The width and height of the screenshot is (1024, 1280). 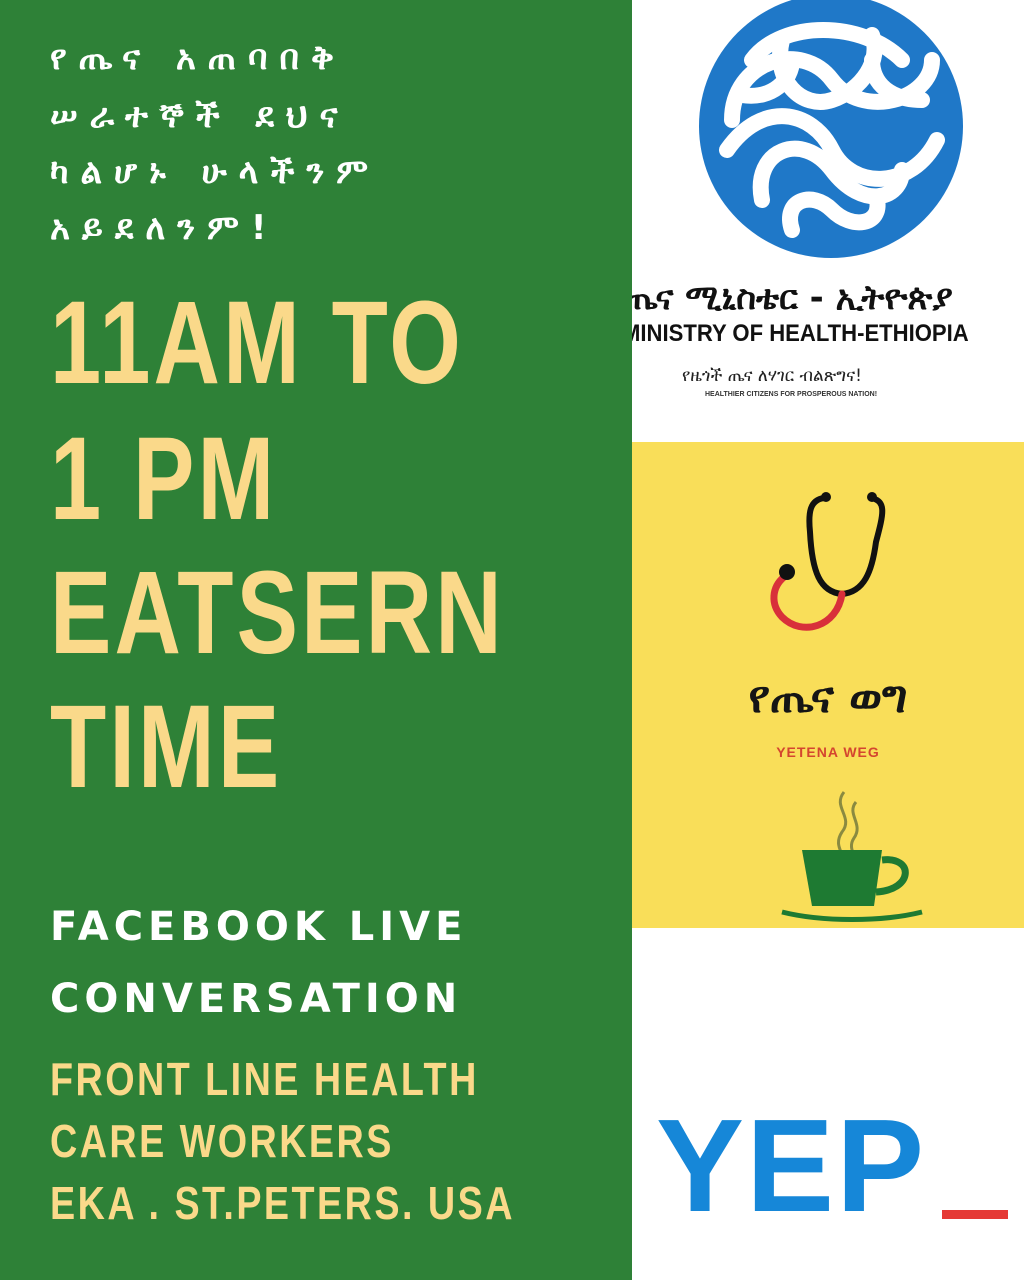 I want to click on yetena-weg-english-title: YETENA WEG, so click(x=828, y=752).